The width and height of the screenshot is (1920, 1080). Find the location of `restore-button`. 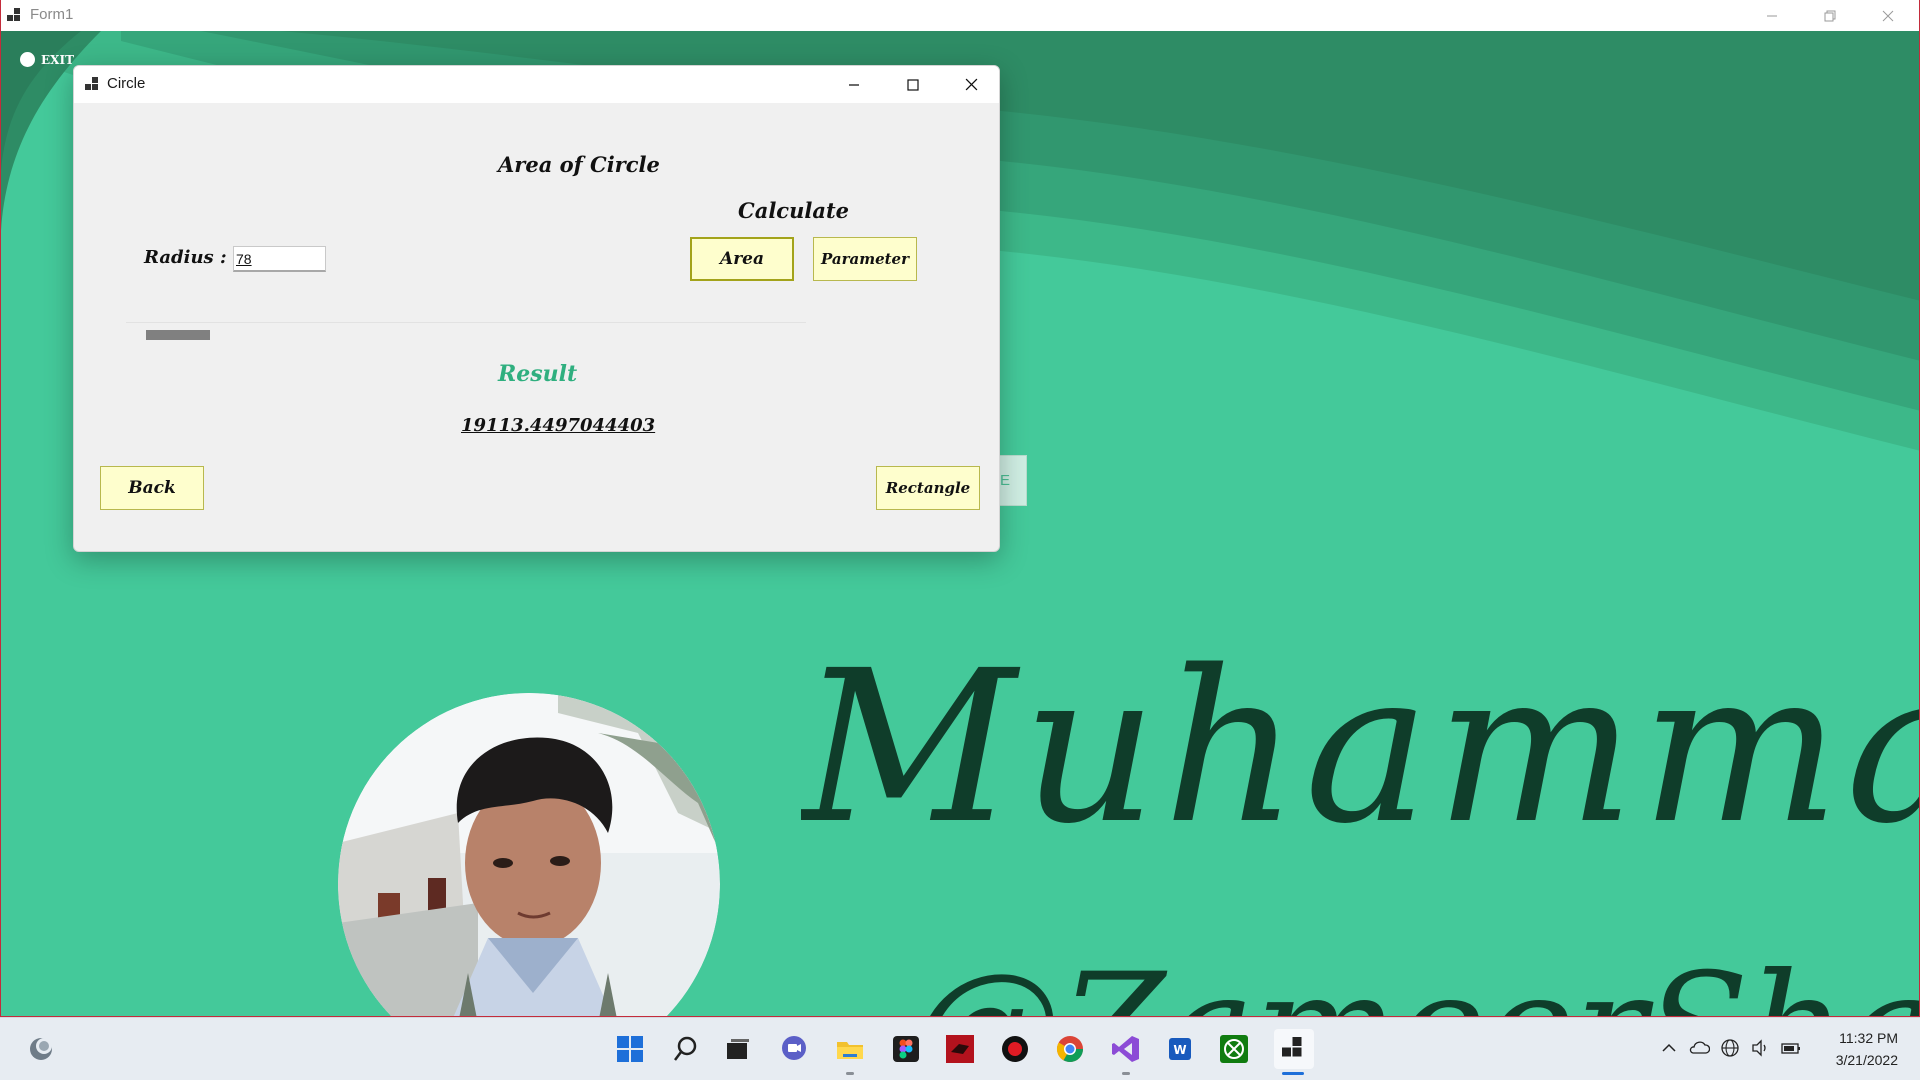

restore-button is located at coordinates (1830, 15).